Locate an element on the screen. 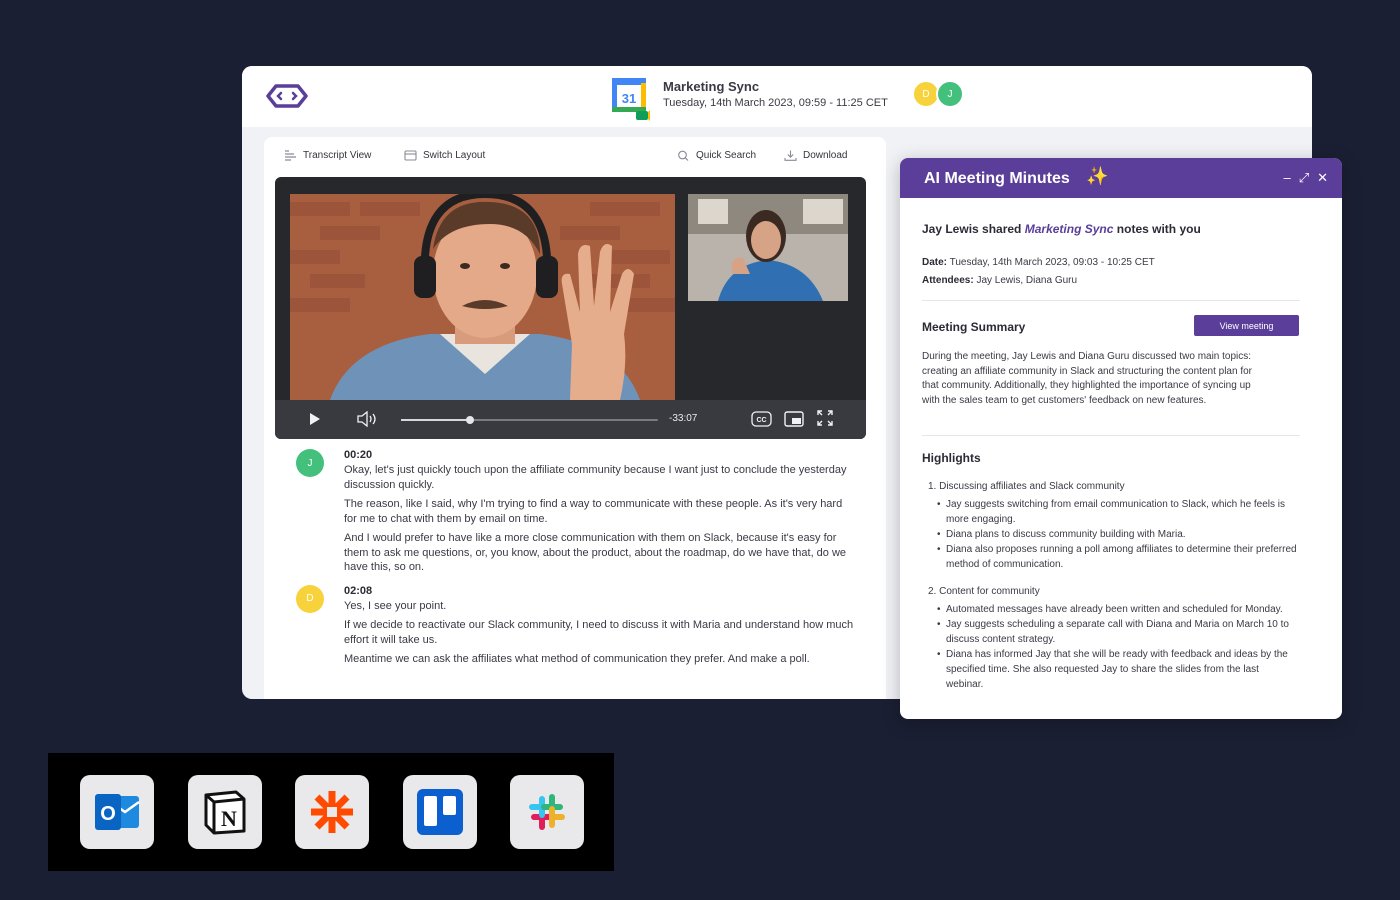 The height and width of the screenshot is (900, 1400). switch-layout-button: Switch Layout is located at coordinates (444, 155).